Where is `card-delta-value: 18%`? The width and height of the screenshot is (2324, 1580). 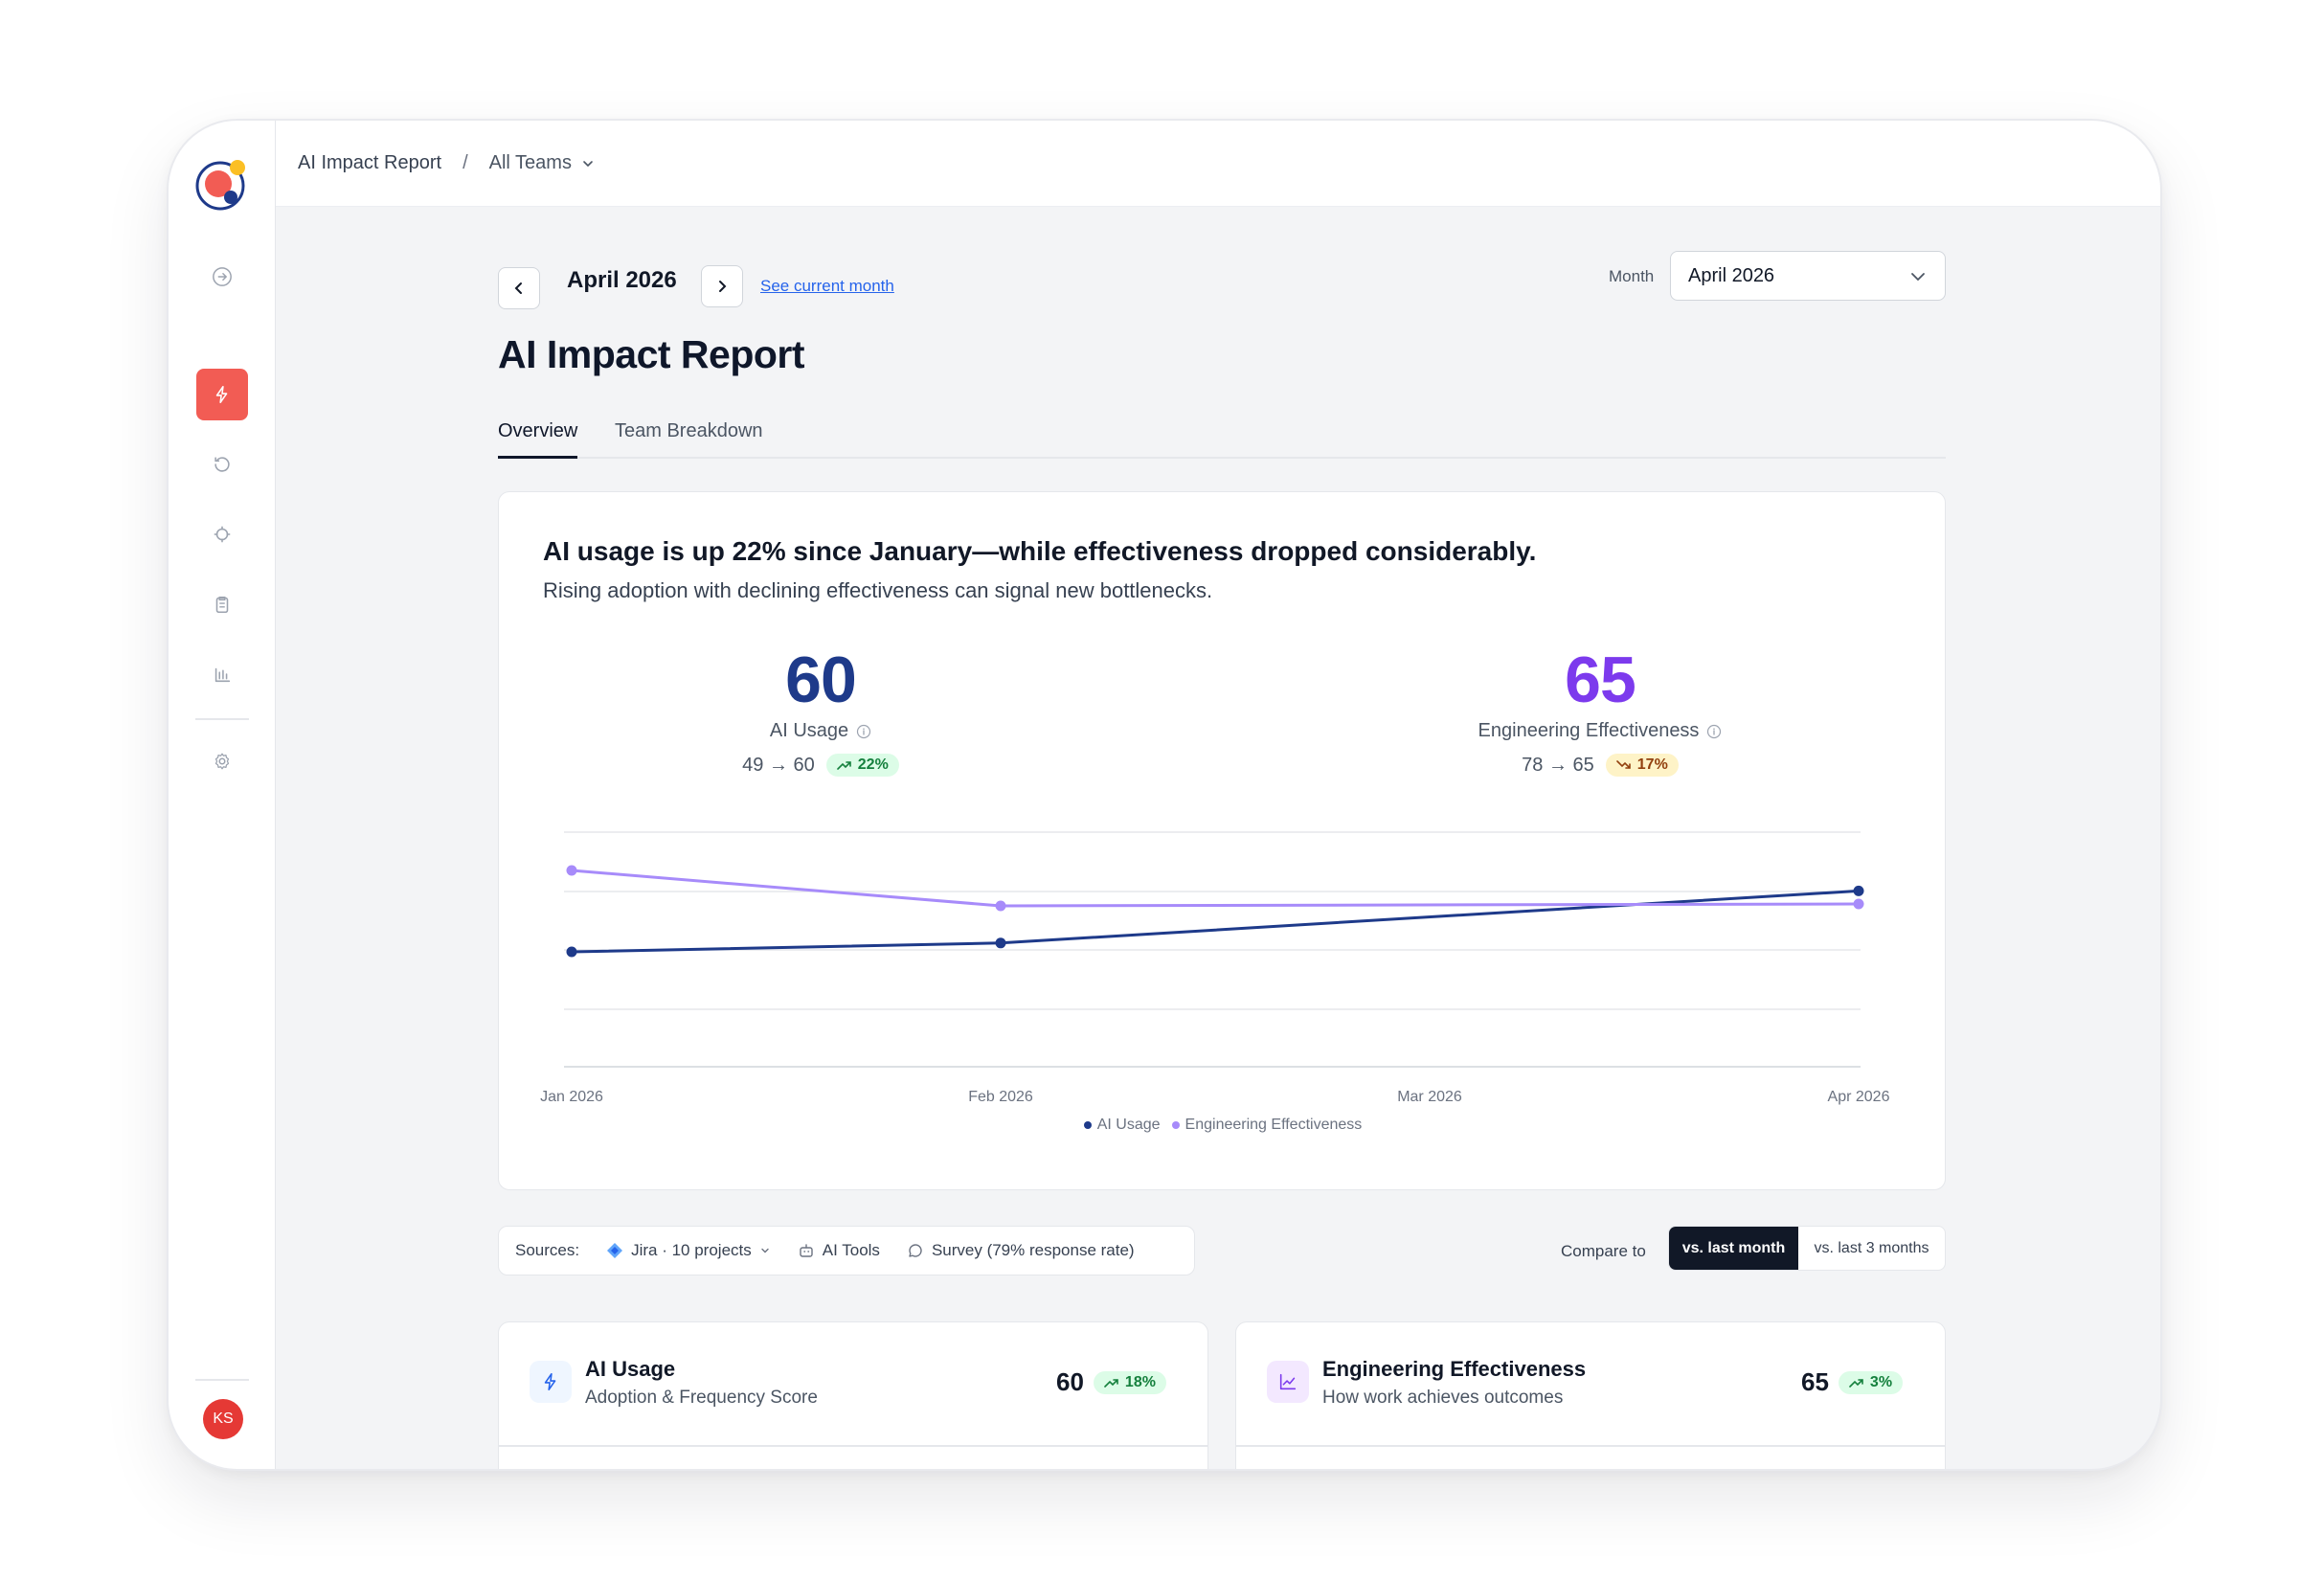 card-delta-value: 18% is located at coordinates (1140, 1381).